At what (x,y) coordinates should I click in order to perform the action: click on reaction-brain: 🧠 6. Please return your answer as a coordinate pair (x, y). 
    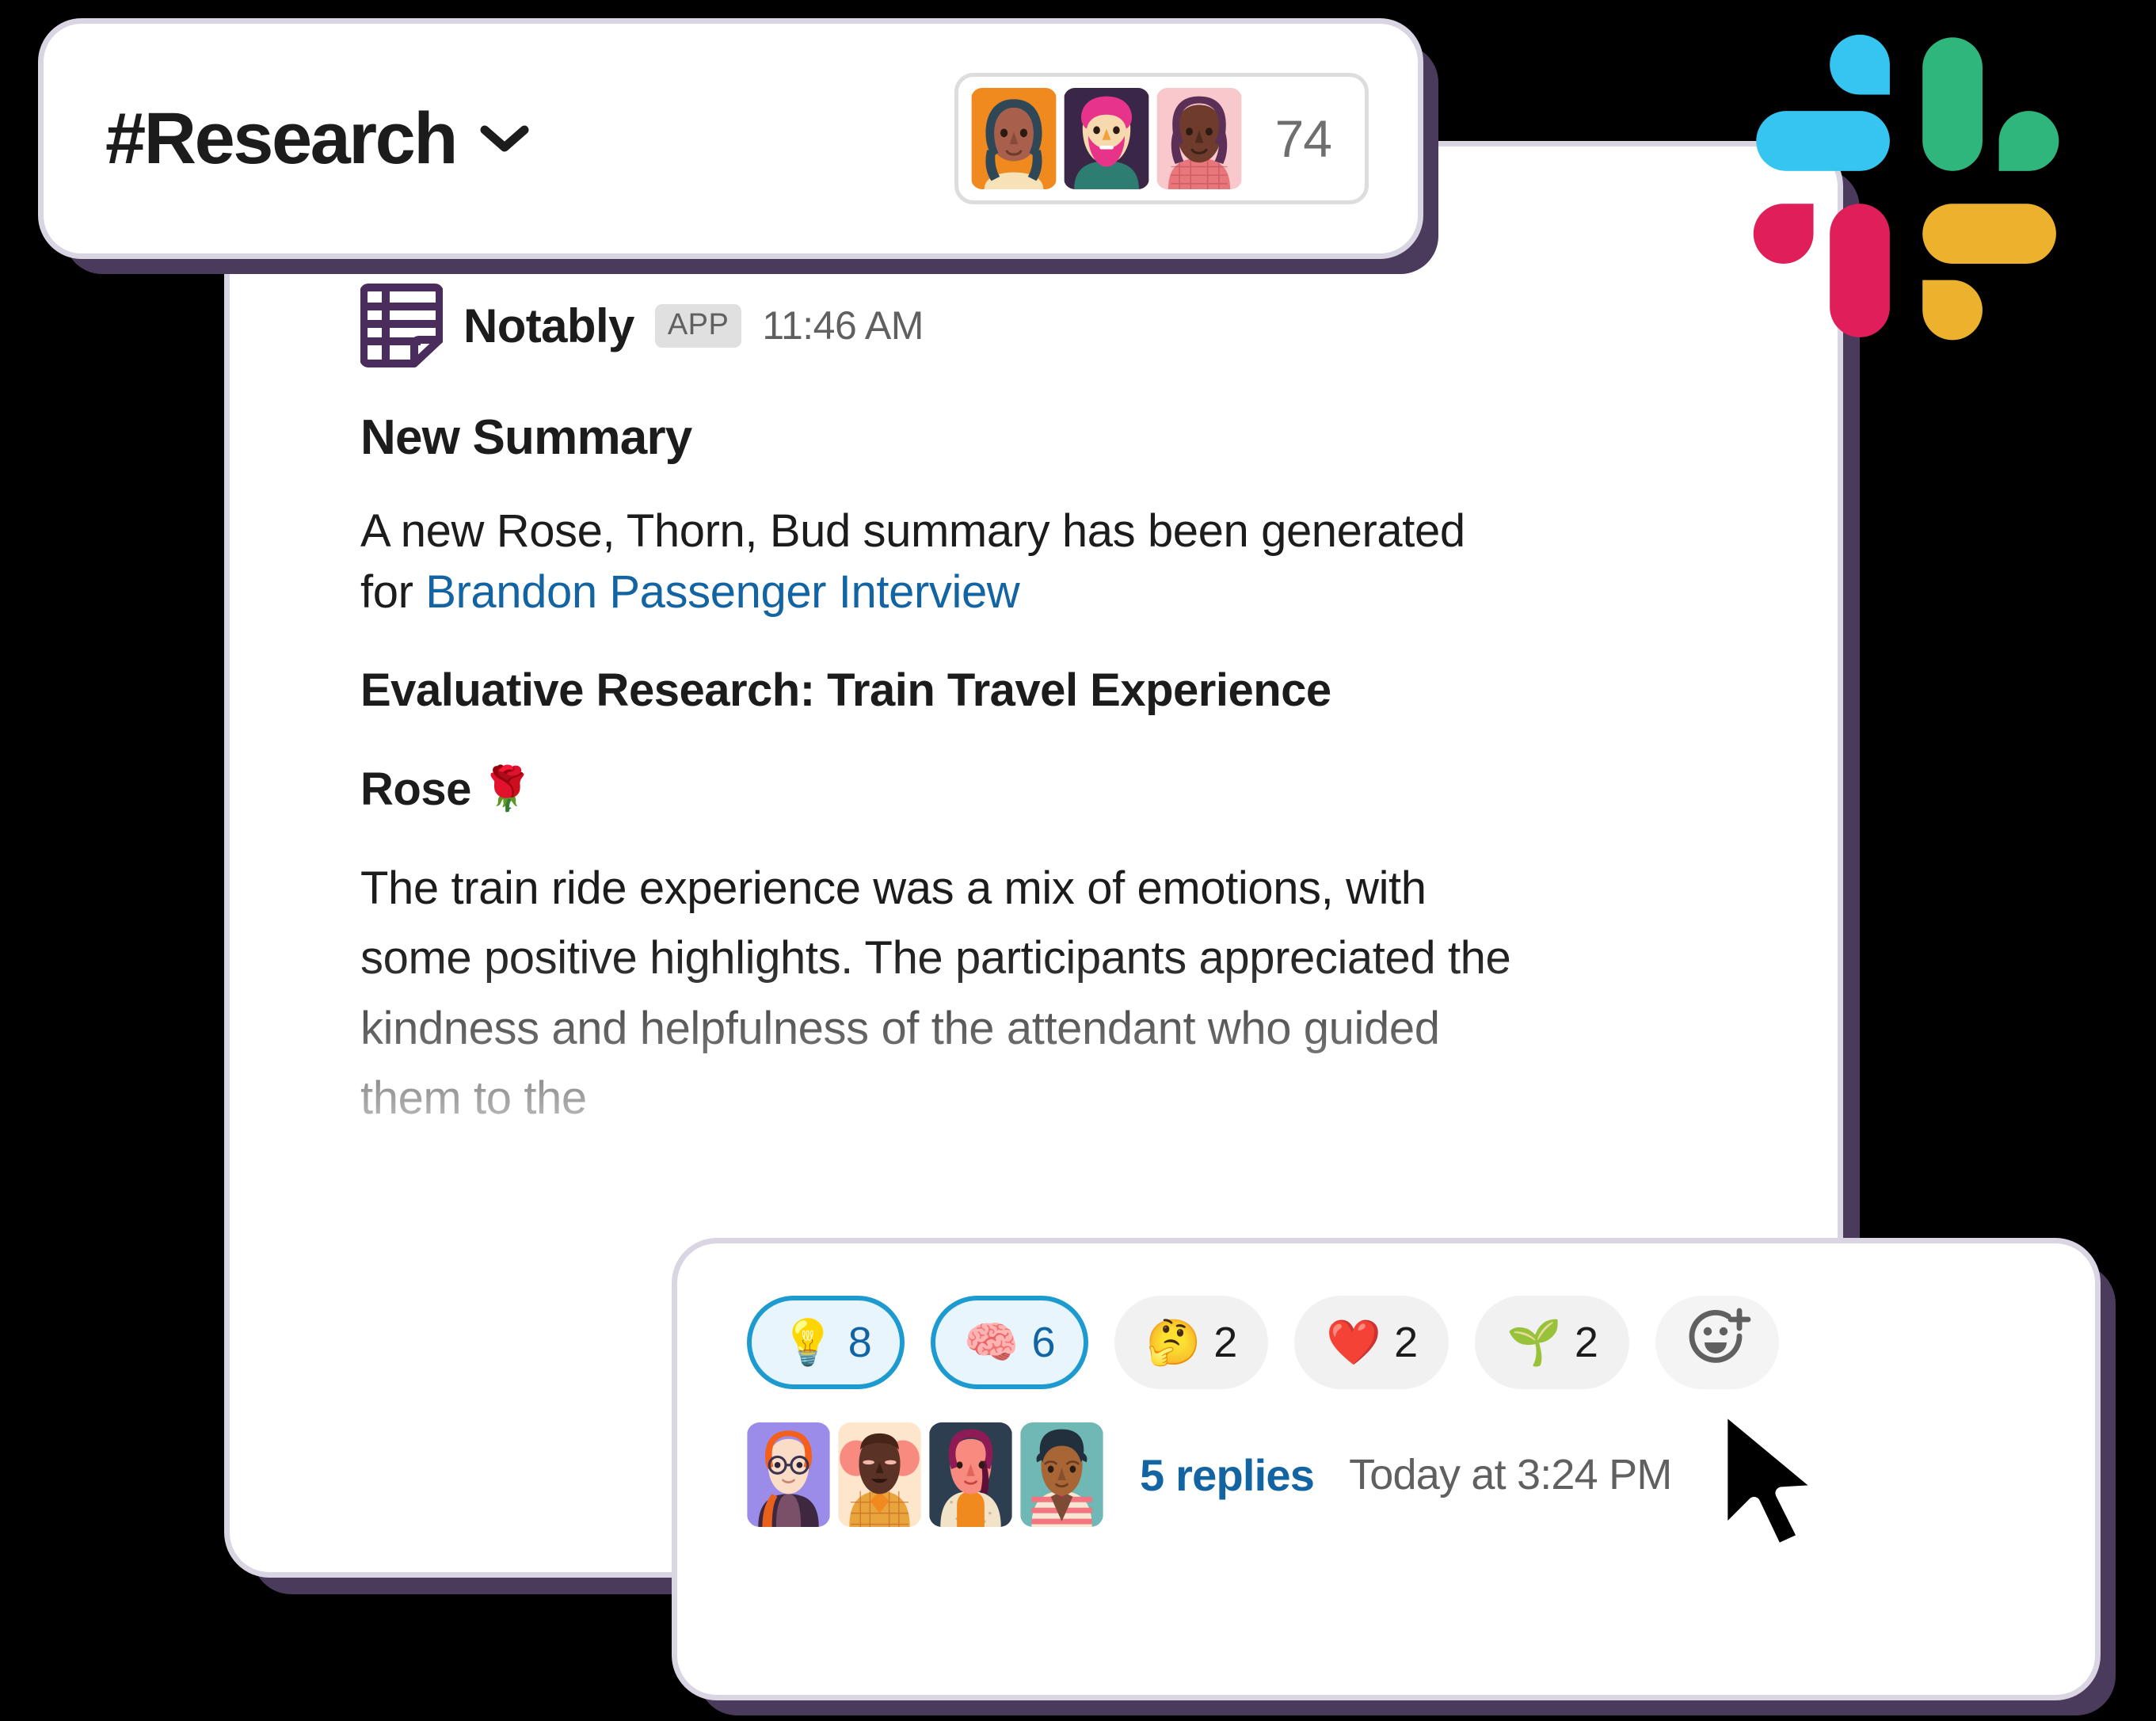
    Looking at the image, I should click on (1009, 1342).